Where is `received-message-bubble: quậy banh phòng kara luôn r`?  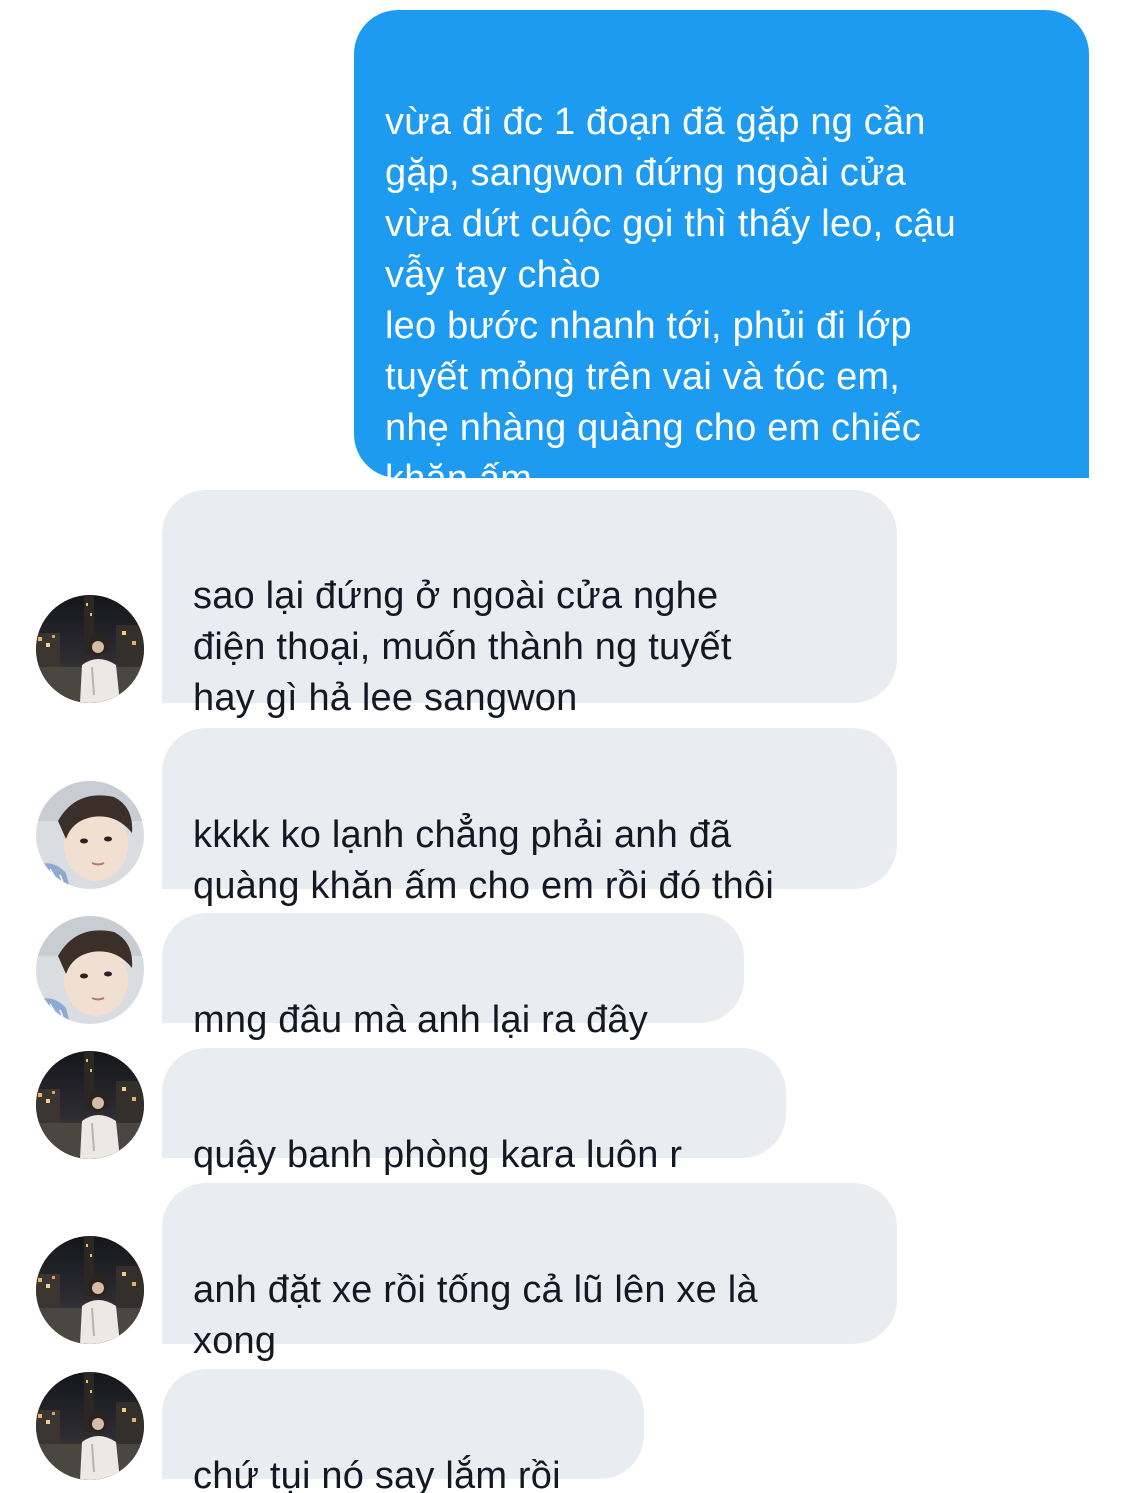 received-message-bubble: quậy banh phòng kara luôn r is located at coordinates (474, 1112).